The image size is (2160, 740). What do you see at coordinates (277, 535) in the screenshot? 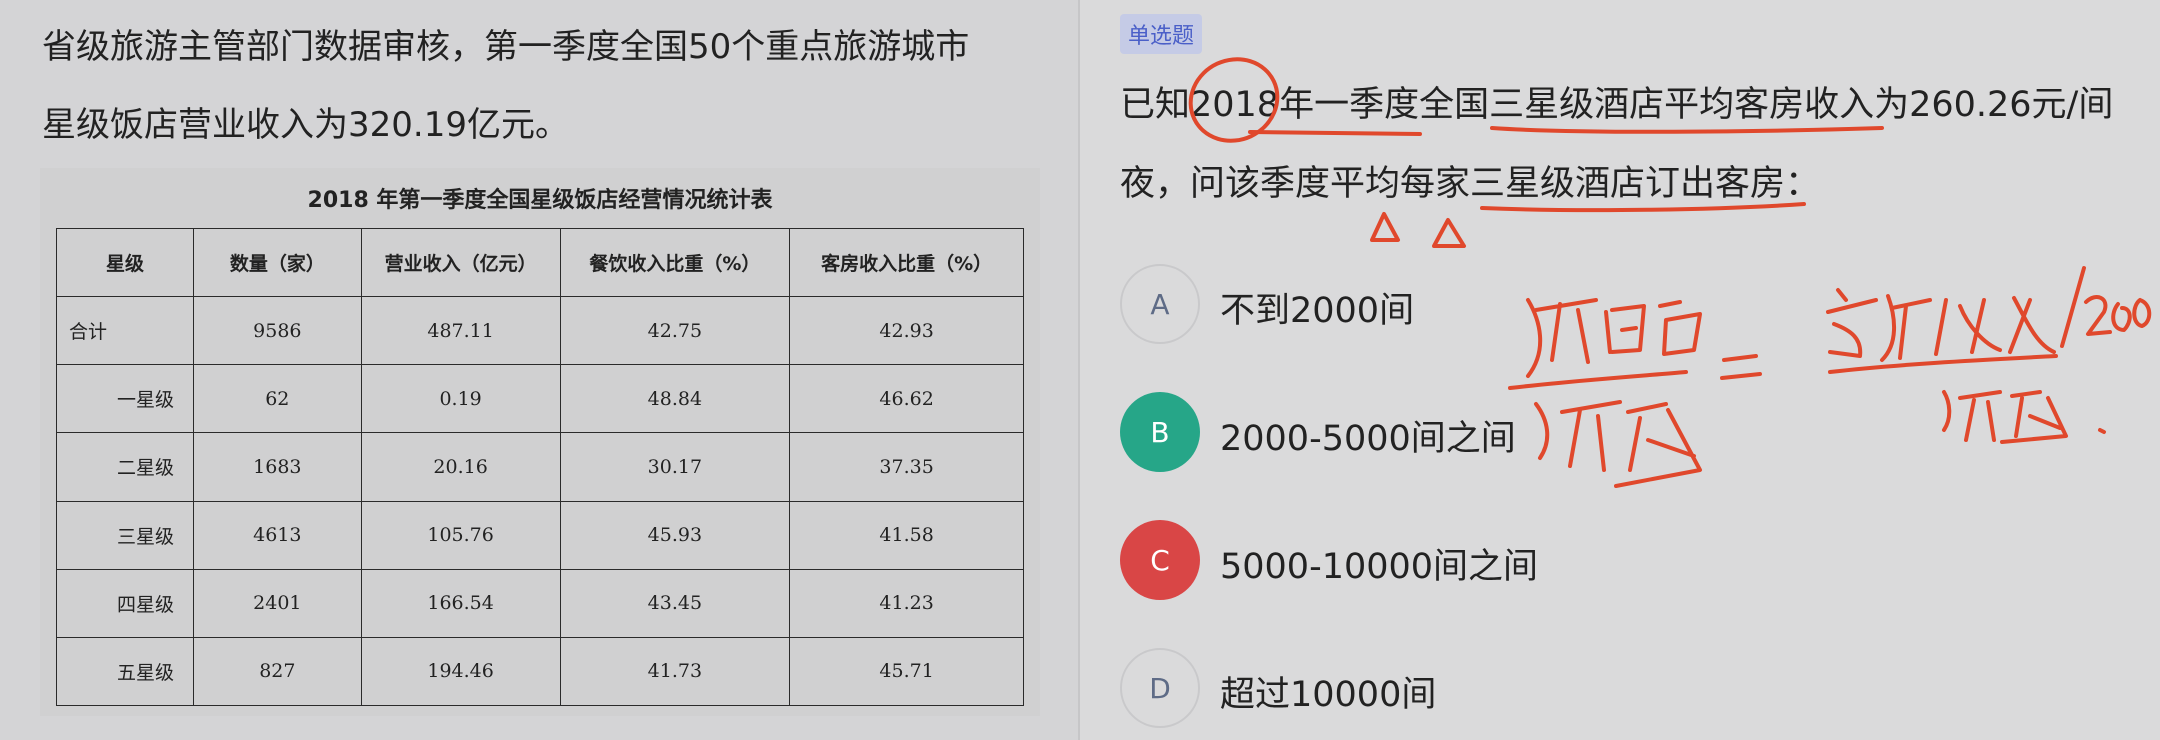
I see `cell-count: 4613` at bounding box center [277, 535].